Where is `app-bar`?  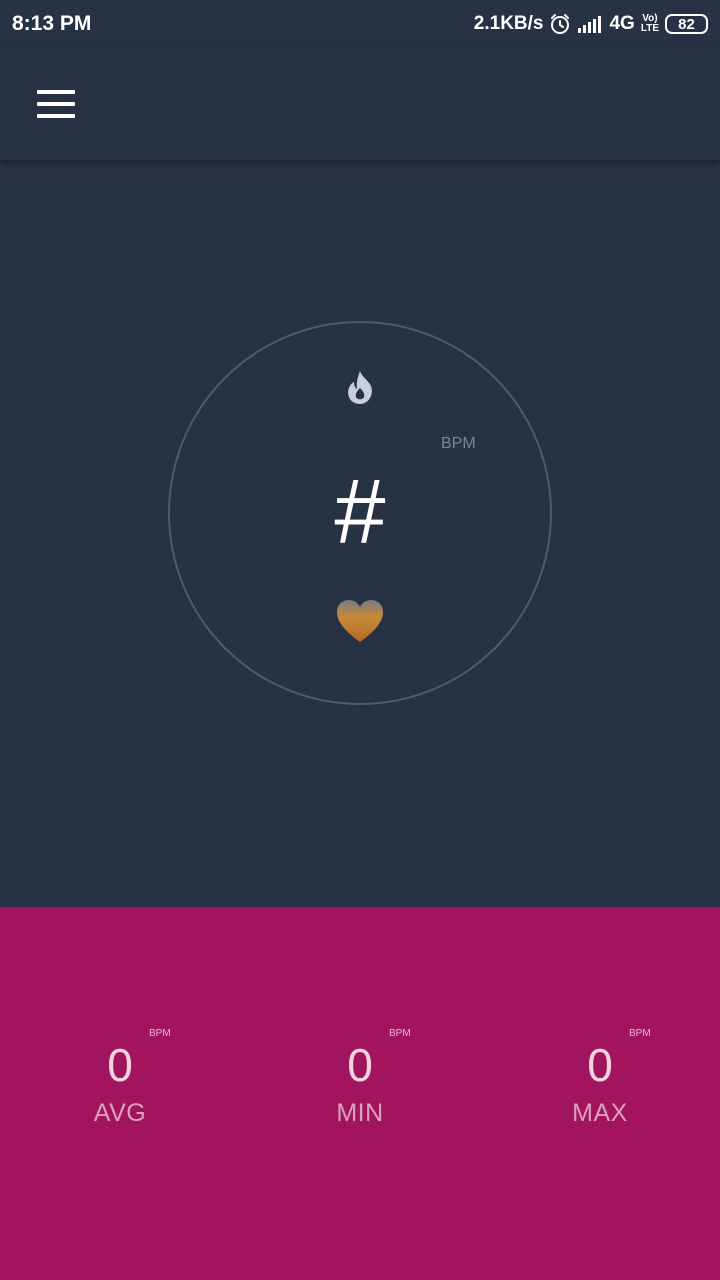
app-bar is located at coordinates (360, 104).